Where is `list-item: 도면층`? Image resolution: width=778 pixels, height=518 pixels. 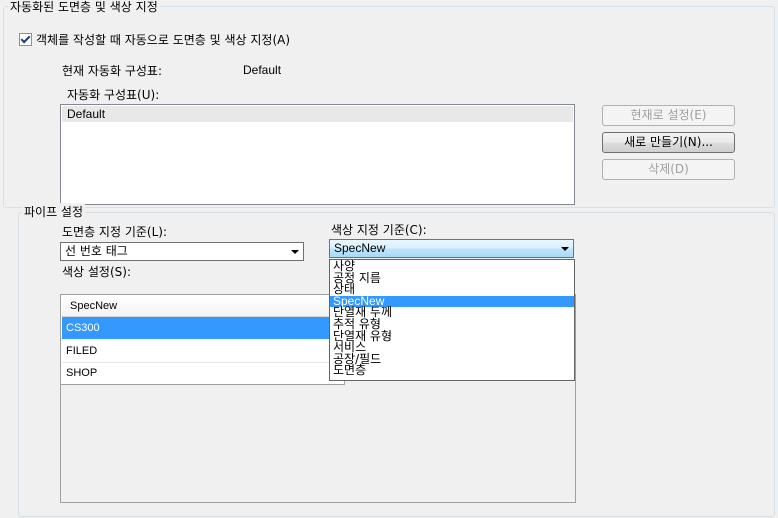 list-item: 도면층 is located at coordinates (452, 371).